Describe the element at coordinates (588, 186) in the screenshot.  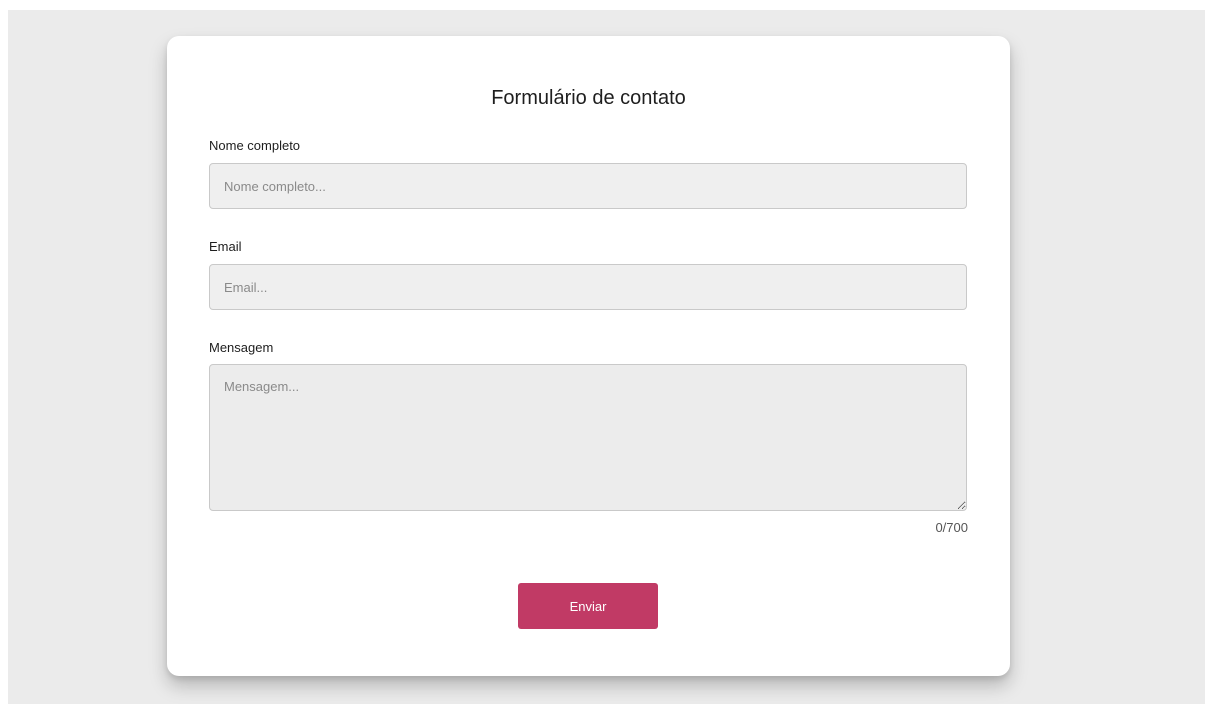
I see `name-input` at that location.